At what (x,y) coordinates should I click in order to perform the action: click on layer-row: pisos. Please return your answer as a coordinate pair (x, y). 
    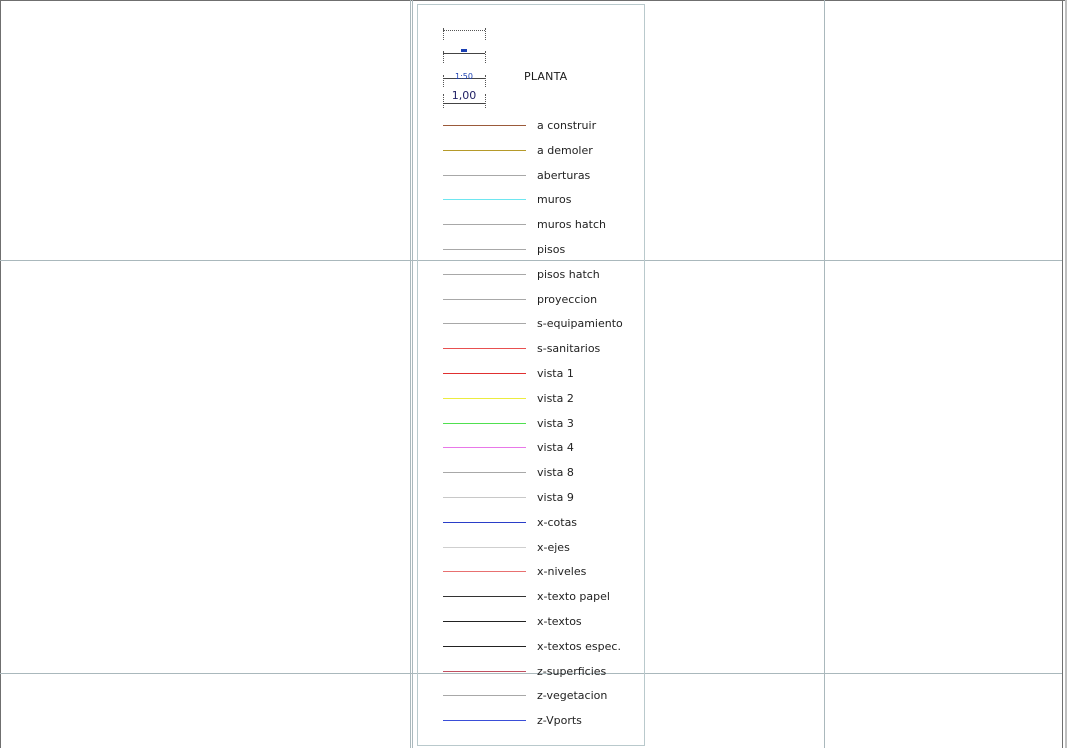
    Looking at the image, I should click on (543, 250).